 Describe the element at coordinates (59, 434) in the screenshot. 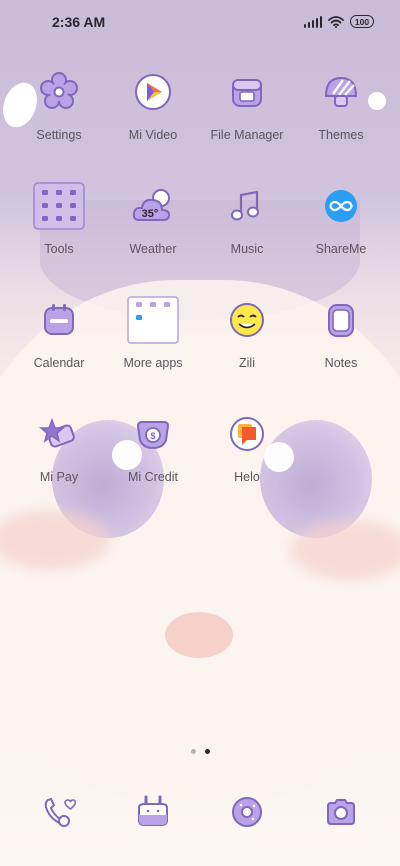

I see `star-card-icon` at that location.